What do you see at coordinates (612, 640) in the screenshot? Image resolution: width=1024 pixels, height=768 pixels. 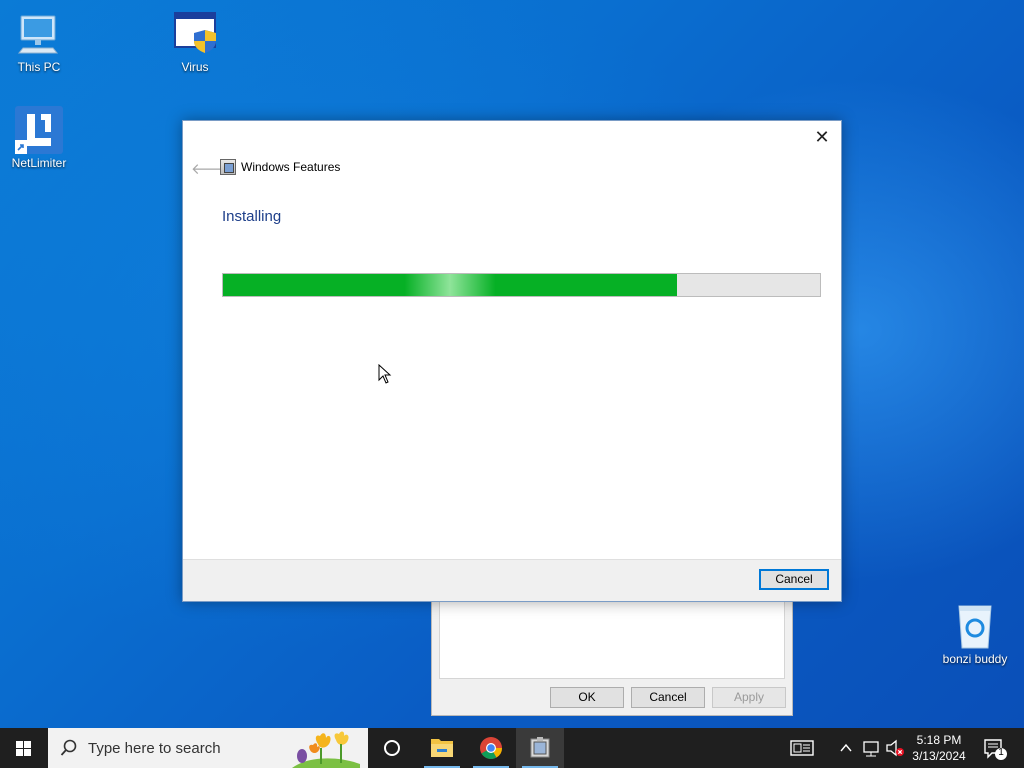 I see `features-list` at bounding box center [612, 640].